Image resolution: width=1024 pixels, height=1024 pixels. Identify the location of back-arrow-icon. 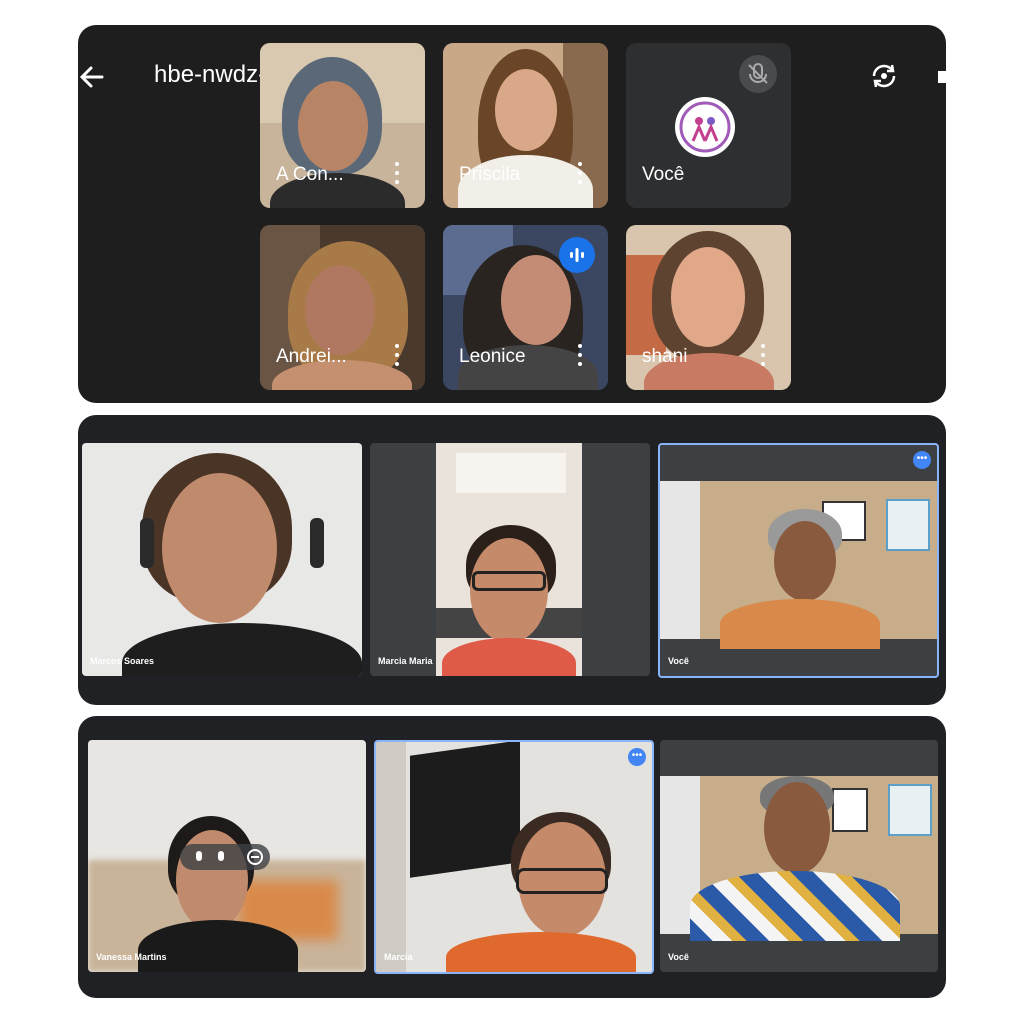
(92, 77).